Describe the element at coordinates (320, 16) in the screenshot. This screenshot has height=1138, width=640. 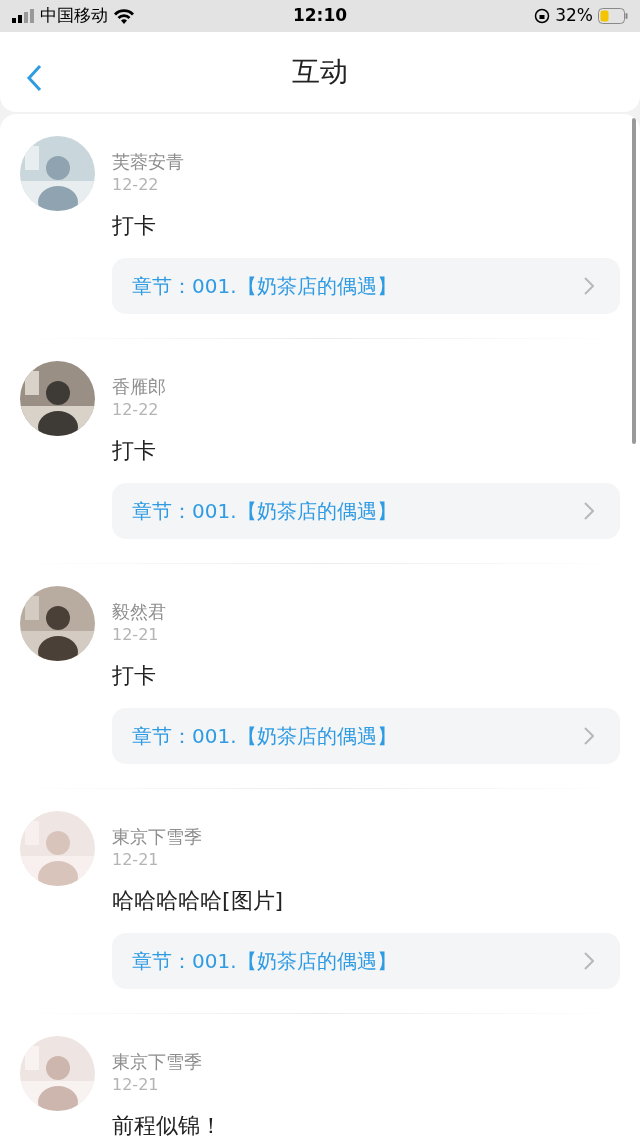
I see `clock-time: 12:10` at that location.